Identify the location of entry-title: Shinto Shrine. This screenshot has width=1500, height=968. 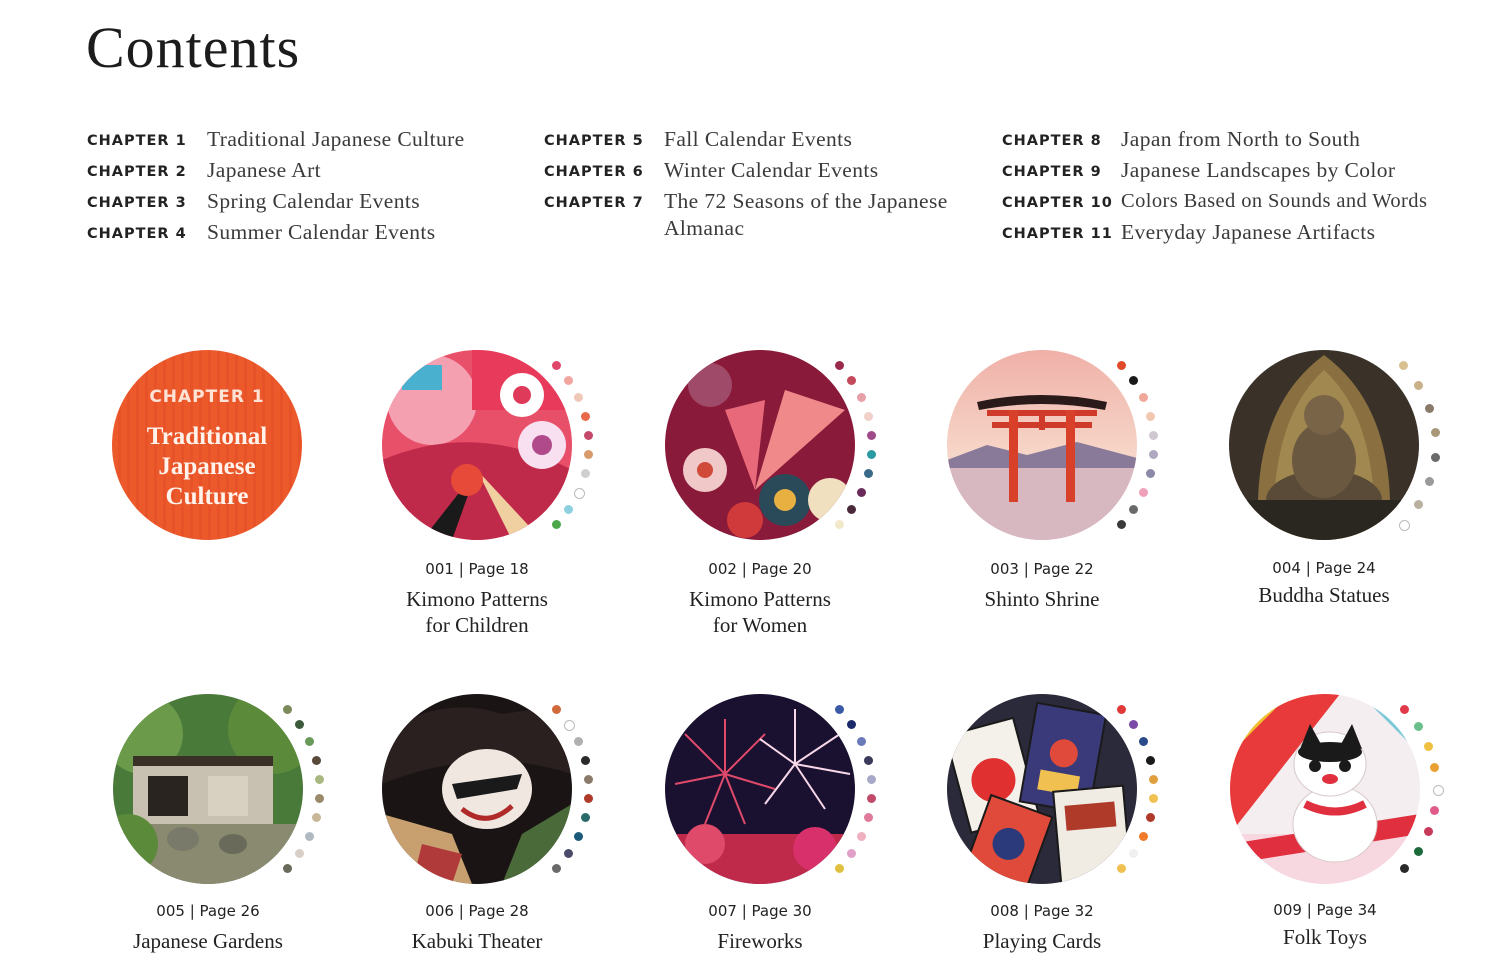
(1042, 599).